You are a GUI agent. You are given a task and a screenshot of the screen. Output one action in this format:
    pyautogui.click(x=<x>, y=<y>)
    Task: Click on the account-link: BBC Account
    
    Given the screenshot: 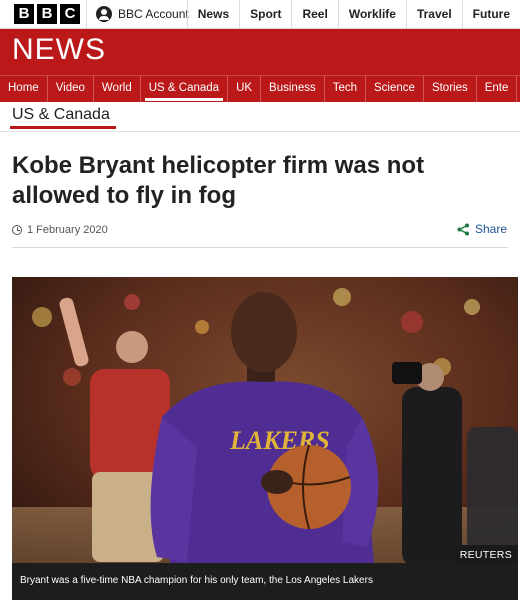 What is the action you would take?
    pyautogui.click(x=142, y=14)
    